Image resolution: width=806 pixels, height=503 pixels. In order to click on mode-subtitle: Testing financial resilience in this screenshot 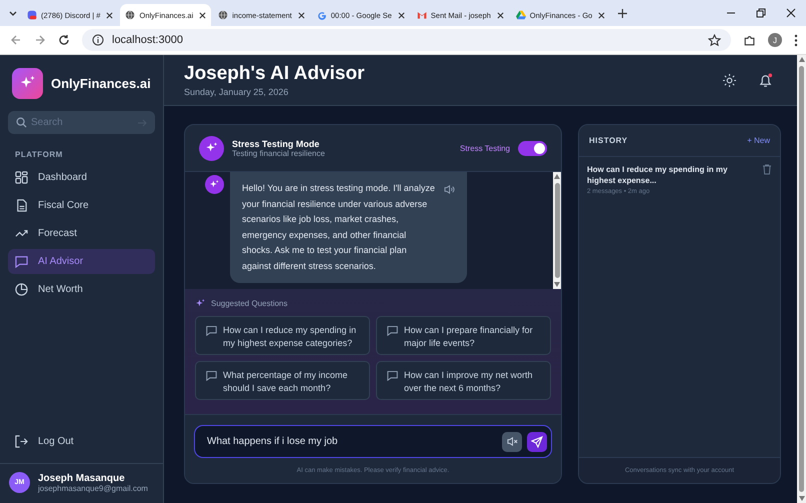, I will do `click(279, 153)`.